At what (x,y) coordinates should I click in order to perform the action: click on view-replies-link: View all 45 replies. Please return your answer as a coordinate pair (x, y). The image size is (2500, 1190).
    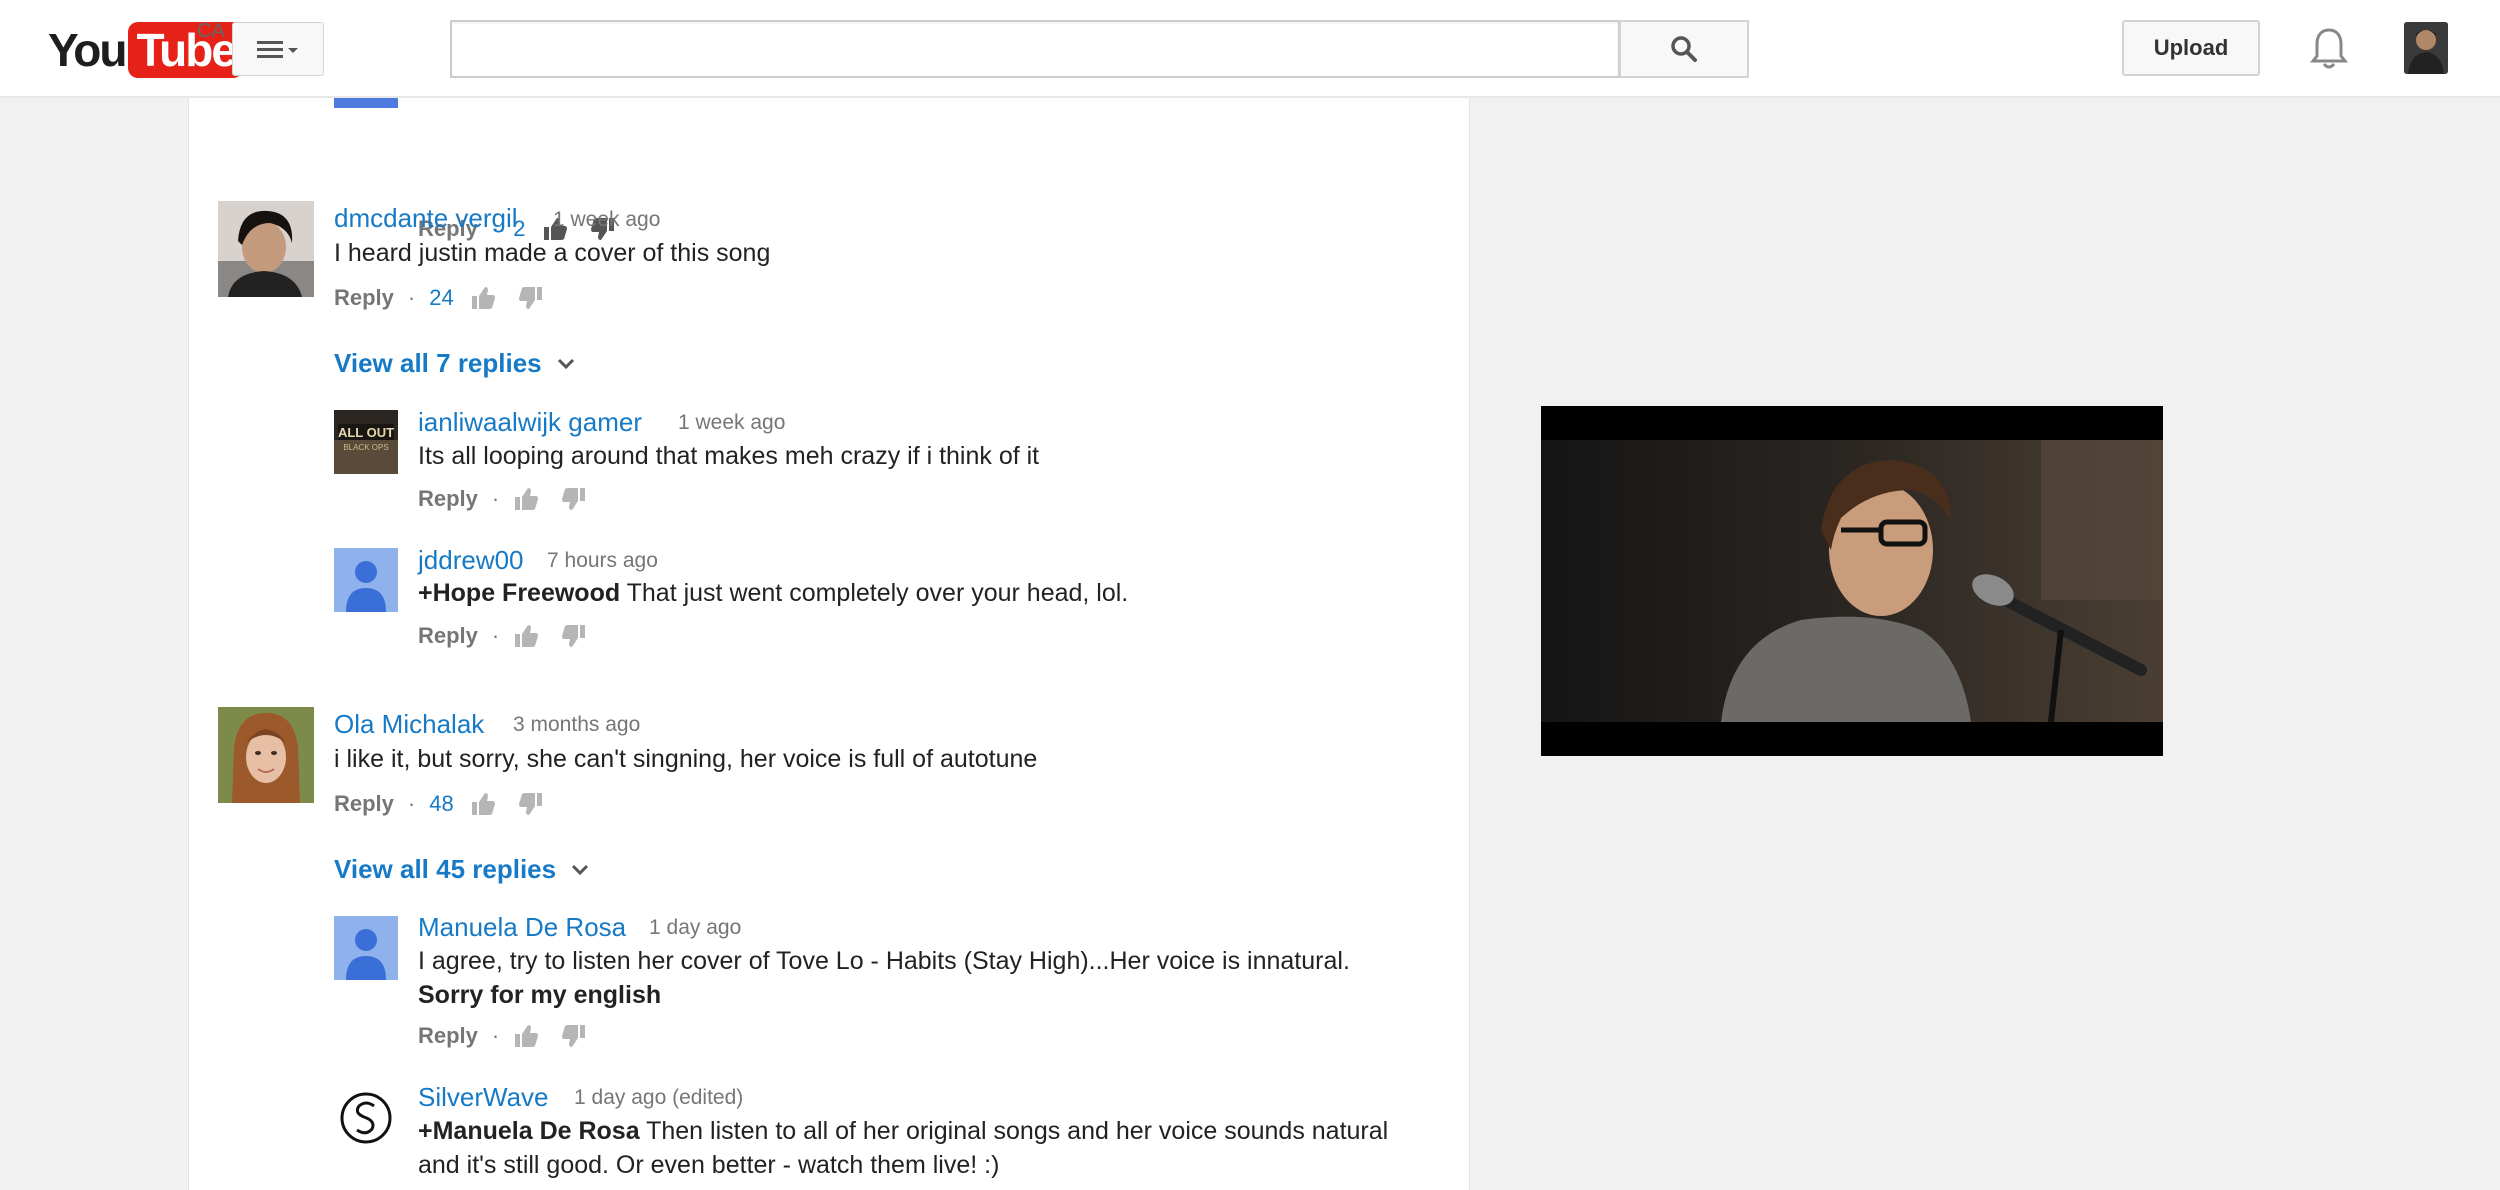
    Looking at the image, I should click on (462, 869).